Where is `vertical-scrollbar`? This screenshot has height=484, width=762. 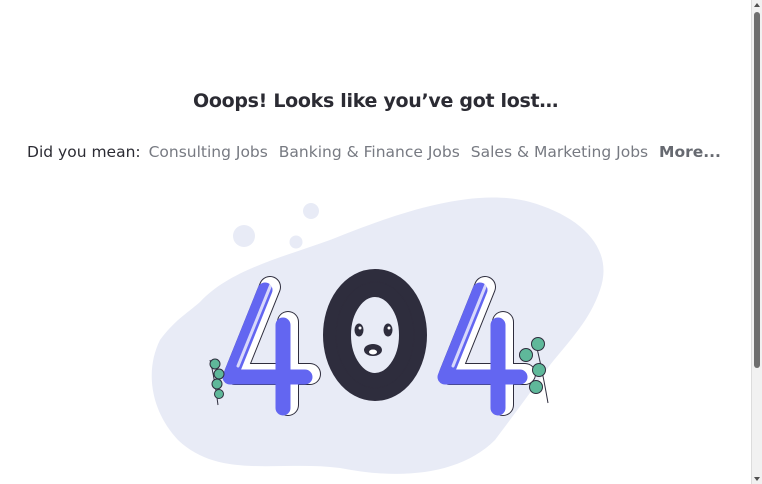
vertical-scrollbar is located at coordinates (756, 242).